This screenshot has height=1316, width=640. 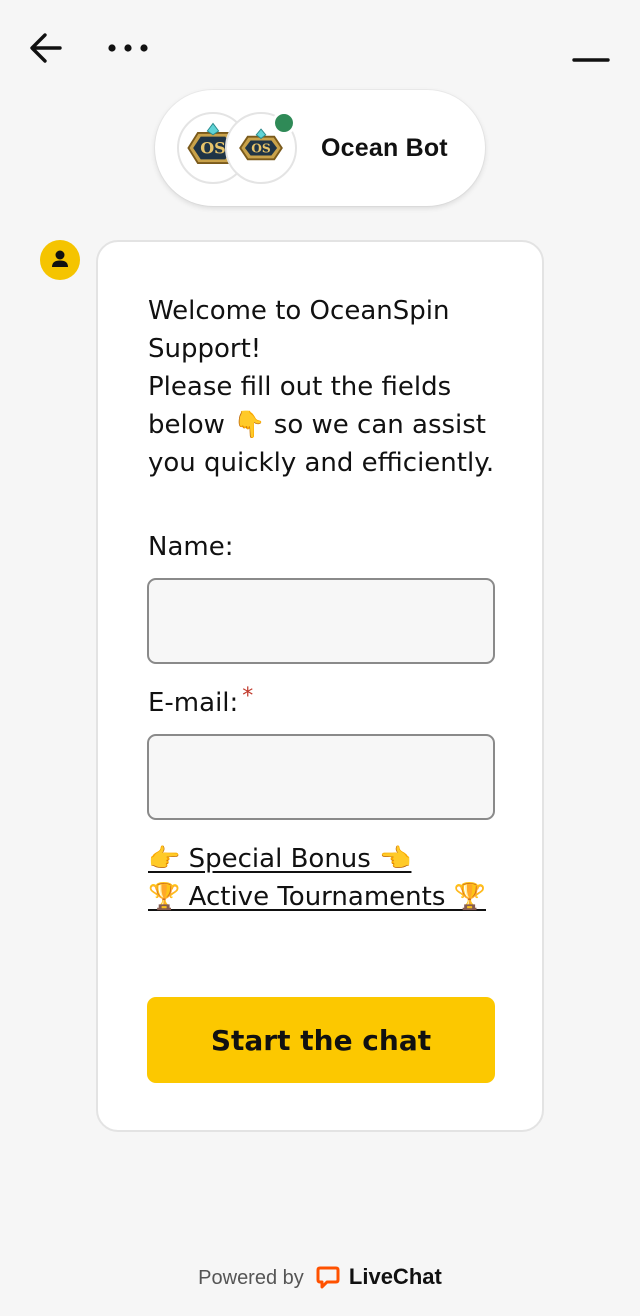 What do you see at coordinates (251, 1278) in the screenshot?
I see `powered-by-label: Powered by` at bounding box center [251, 1278].